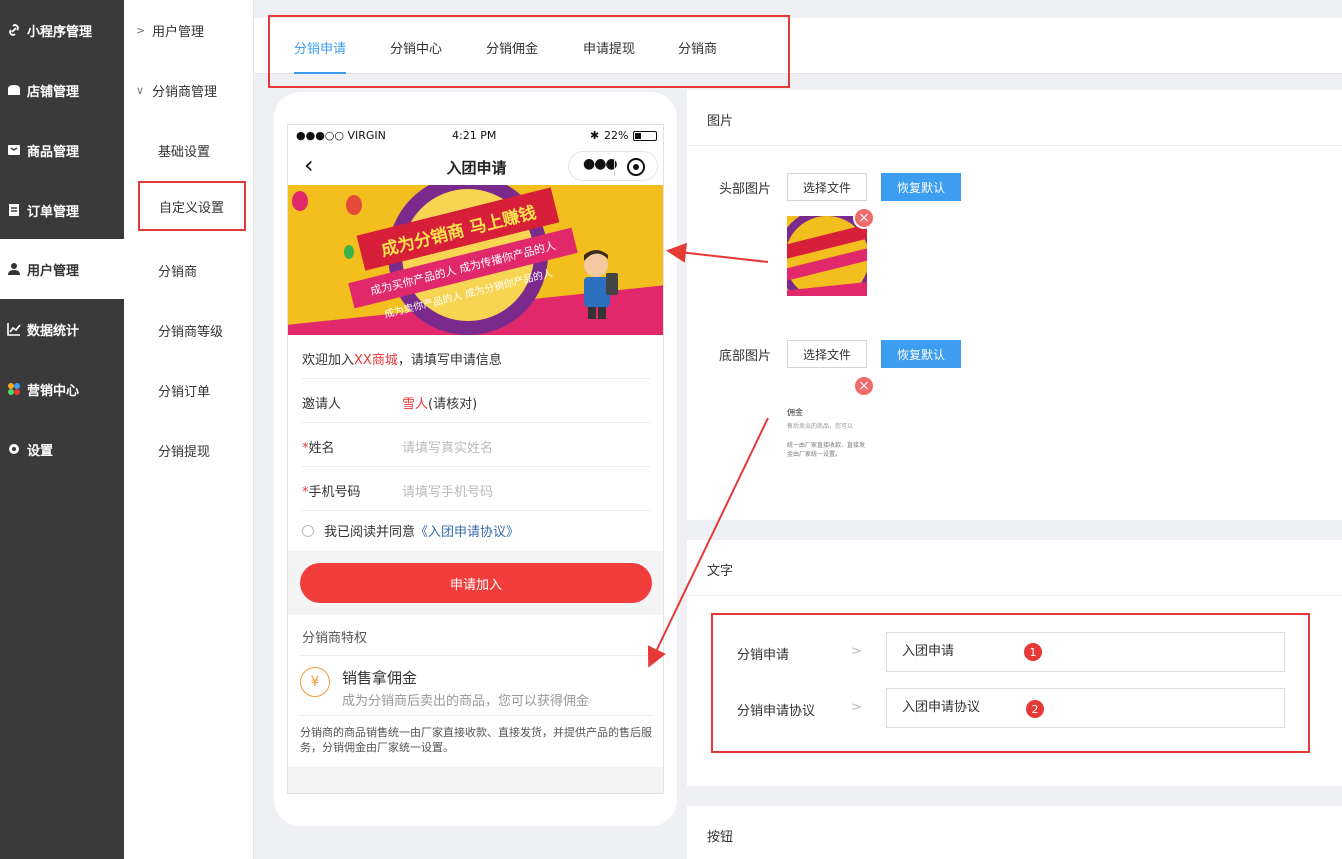 The height and width of the screenshot is (859, 1342). Describe the element at coordinates (14, 269) in the screenshot. I see `user-icon` at that location.